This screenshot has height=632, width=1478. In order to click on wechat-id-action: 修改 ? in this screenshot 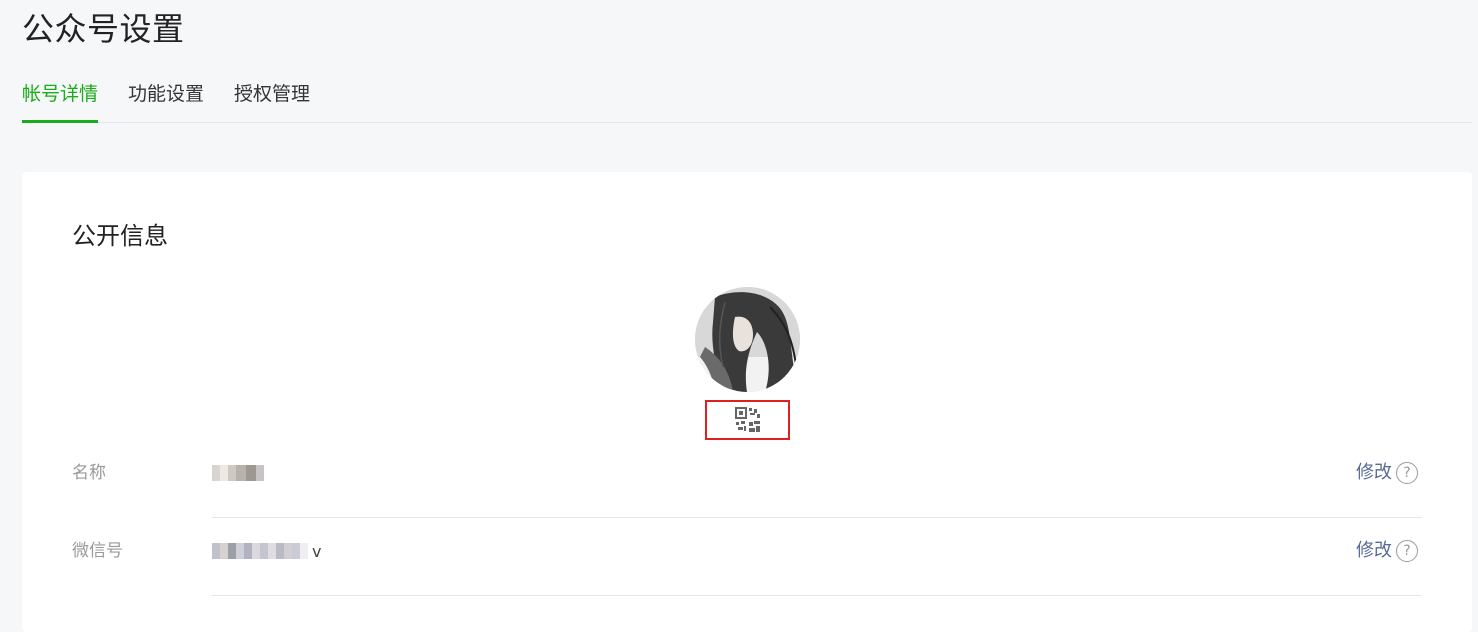, I will do `click(1387, 551)`.